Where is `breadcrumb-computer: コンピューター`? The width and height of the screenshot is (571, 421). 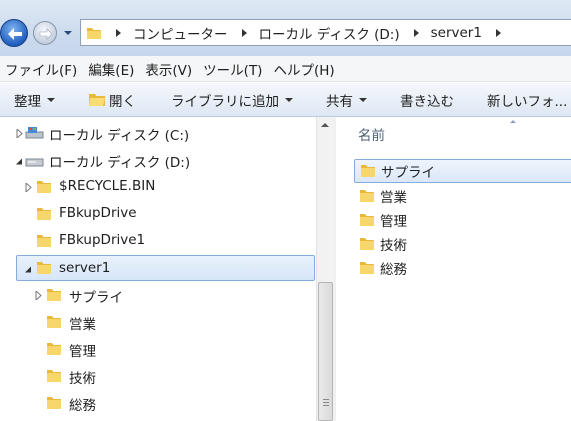 breadcrumb-computer: コンピューター is located at coordinates (180, 33).